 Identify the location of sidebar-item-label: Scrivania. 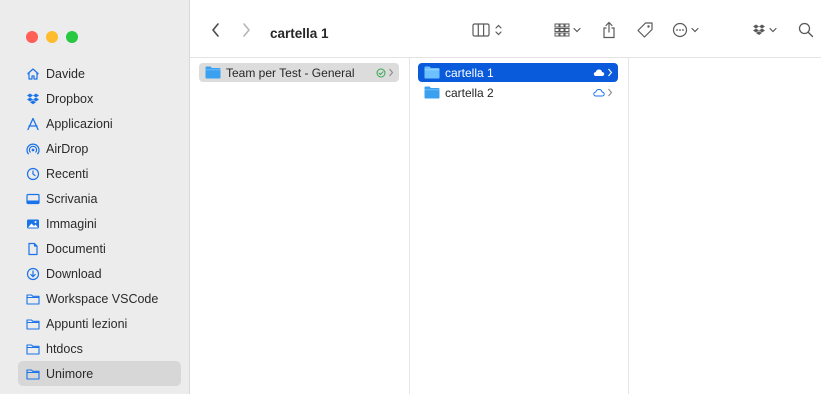
(72, 198).